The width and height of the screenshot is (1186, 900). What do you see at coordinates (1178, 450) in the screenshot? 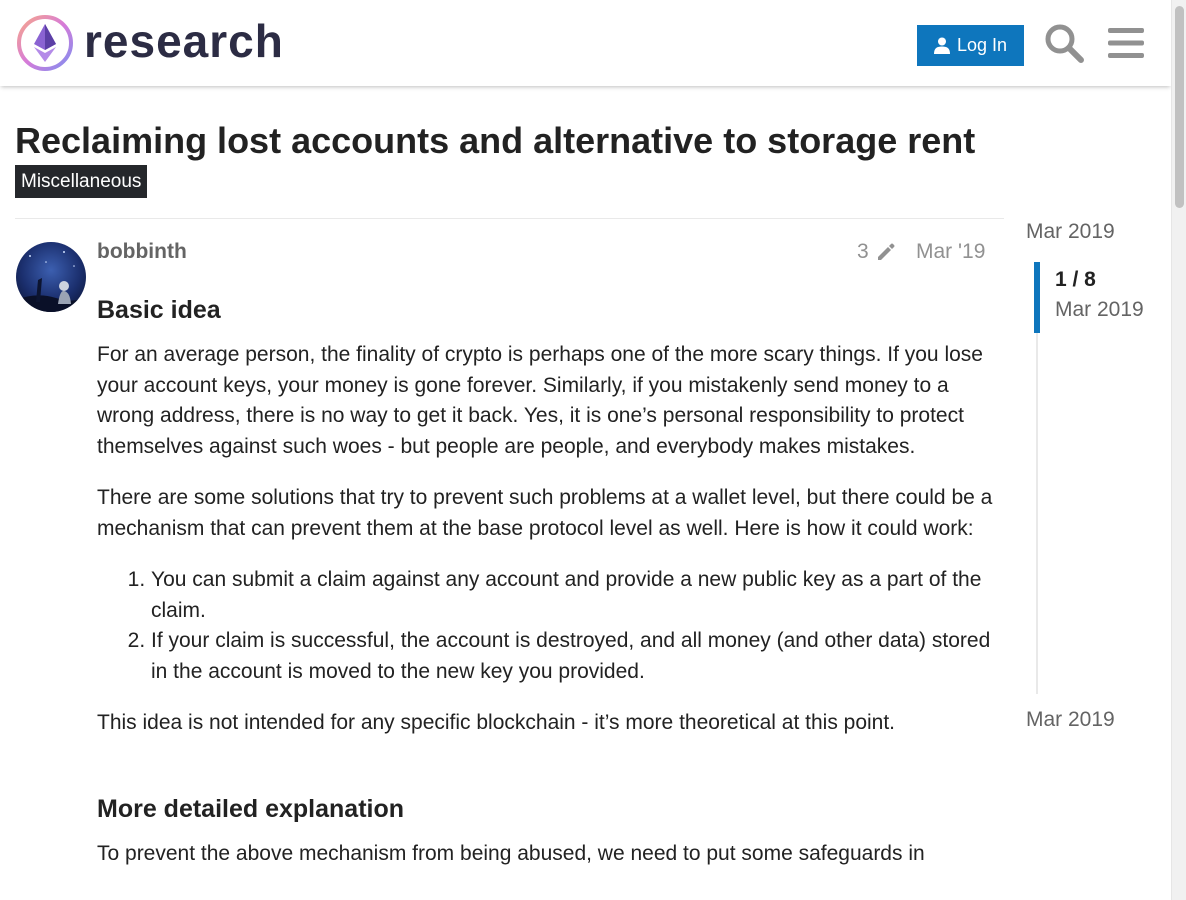
I see `page-scrollbar` at bounding box center [1178, 450].